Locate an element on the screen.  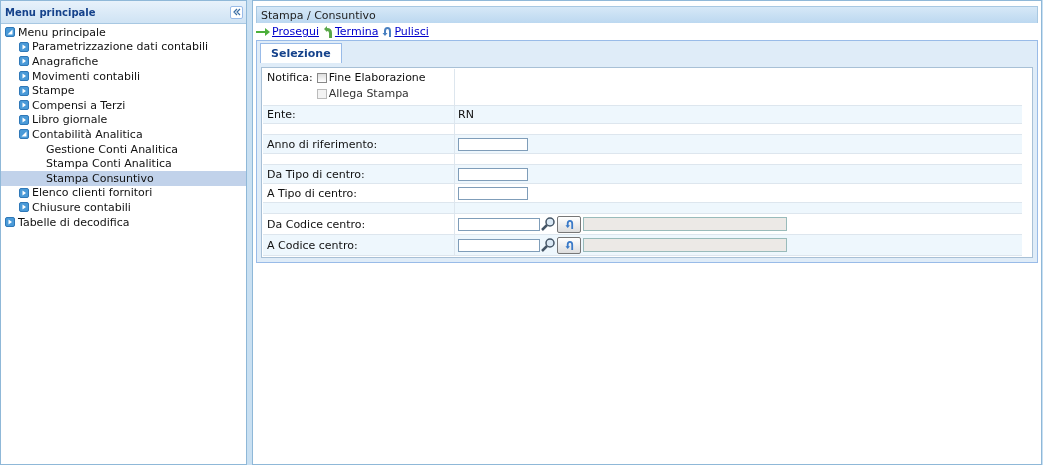
tree-item: Tabelle di decodifica is located at coordinates (123, 222).